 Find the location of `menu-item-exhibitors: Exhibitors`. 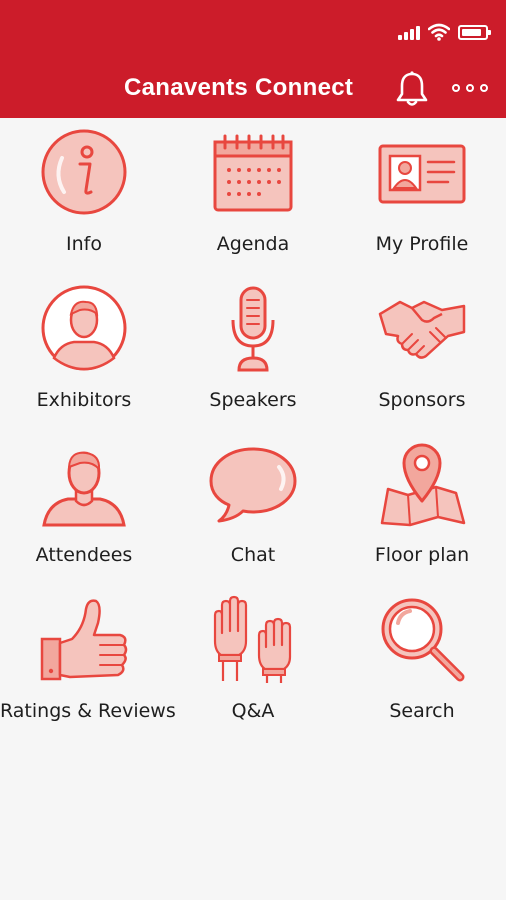

menu-item-exhibitors: Exhibitors is located at coordinates (84, 344).